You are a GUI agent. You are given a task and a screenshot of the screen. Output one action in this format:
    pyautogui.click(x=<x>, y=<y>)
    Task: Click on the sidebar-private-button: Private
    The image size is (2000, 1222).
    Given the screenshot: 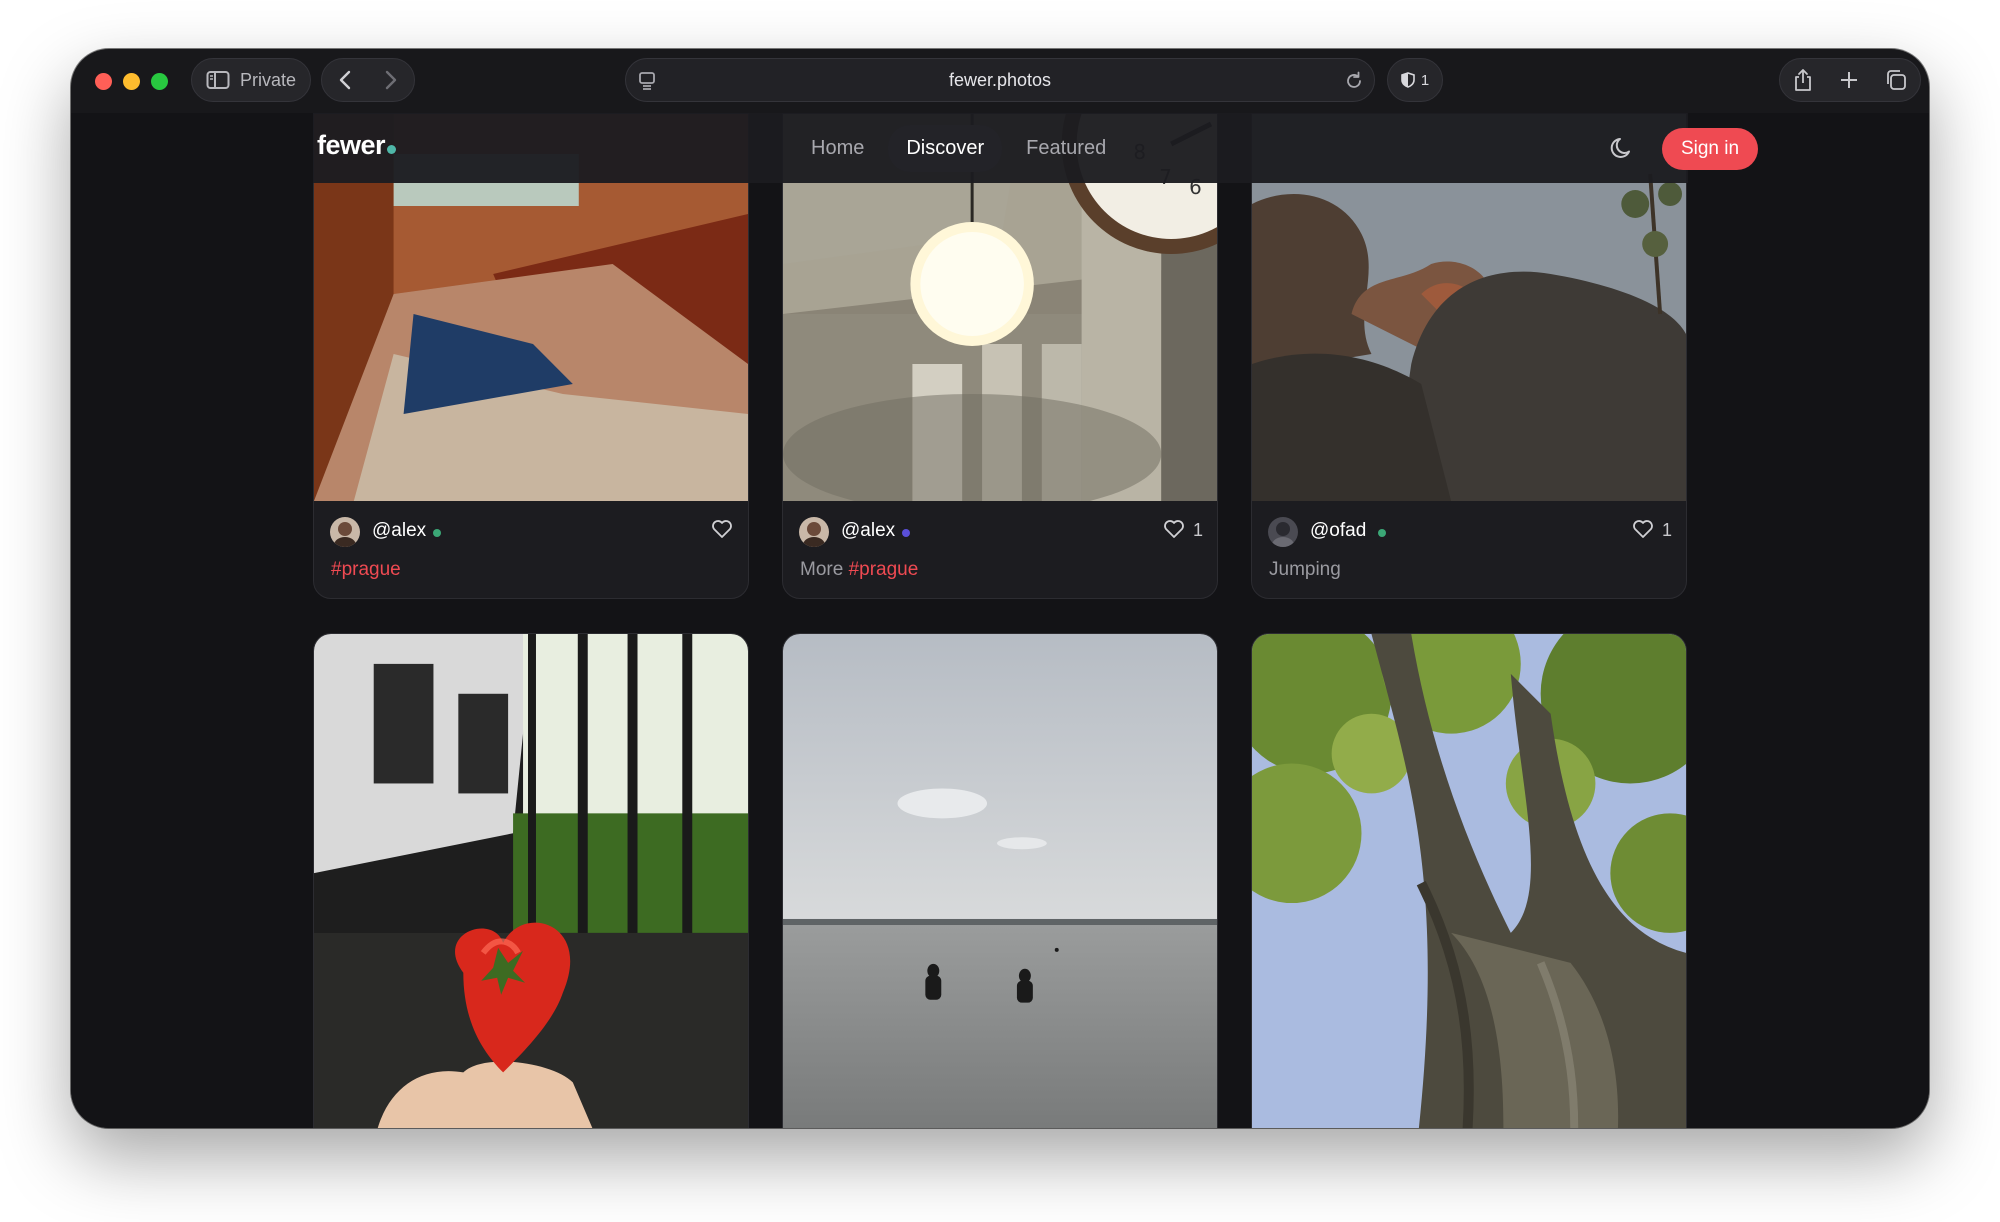 What is the action you would take?
    pyautogui.click(x=251, y=80)
    